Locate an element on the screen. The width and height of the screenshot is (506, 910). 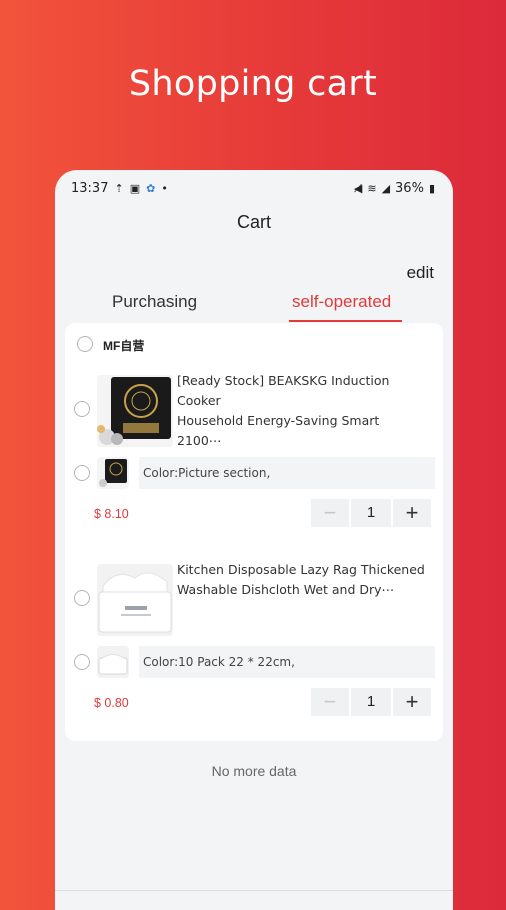
item-price: $ 0.80 is located at coordinates (111, 703).